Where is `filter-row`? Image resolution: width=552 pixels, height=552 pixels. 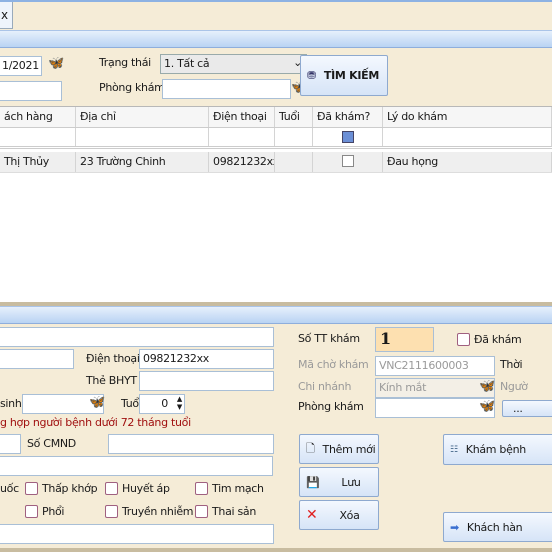
filter-row is located at coordinates (276, 138).